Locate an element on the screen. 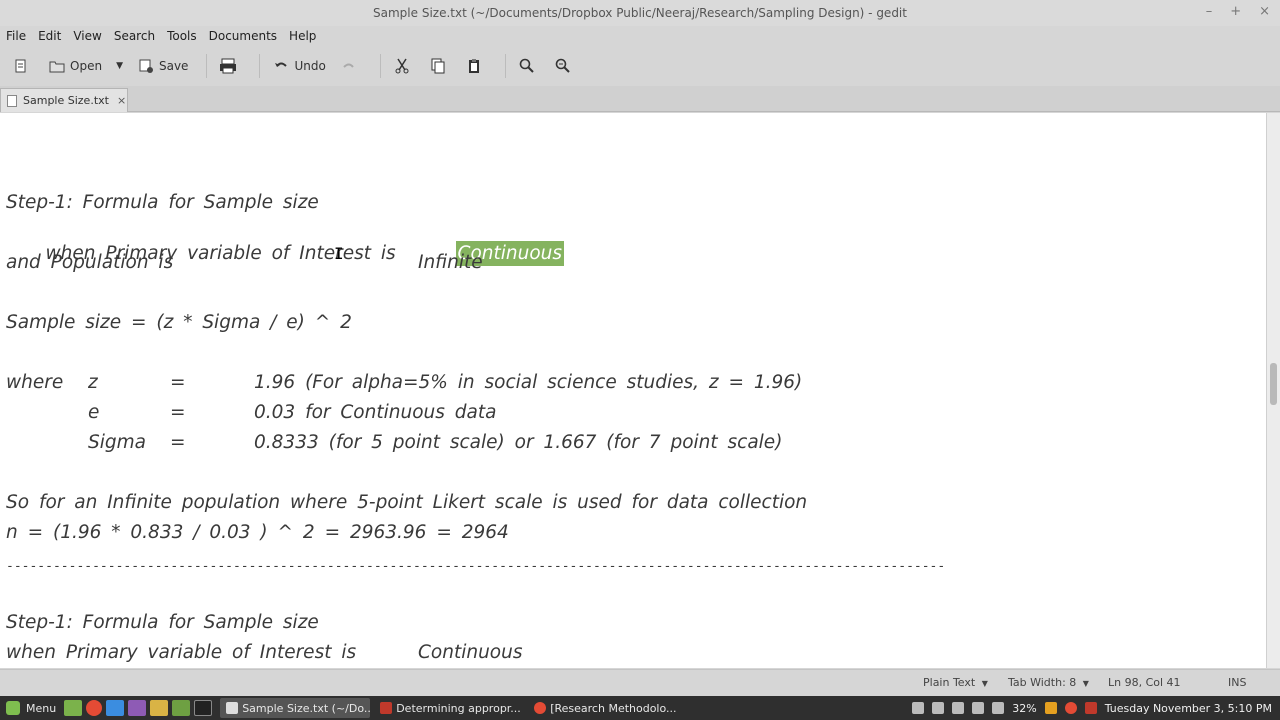  text-line: when Primary variable of Interest is is located at coordinates (181, 652).